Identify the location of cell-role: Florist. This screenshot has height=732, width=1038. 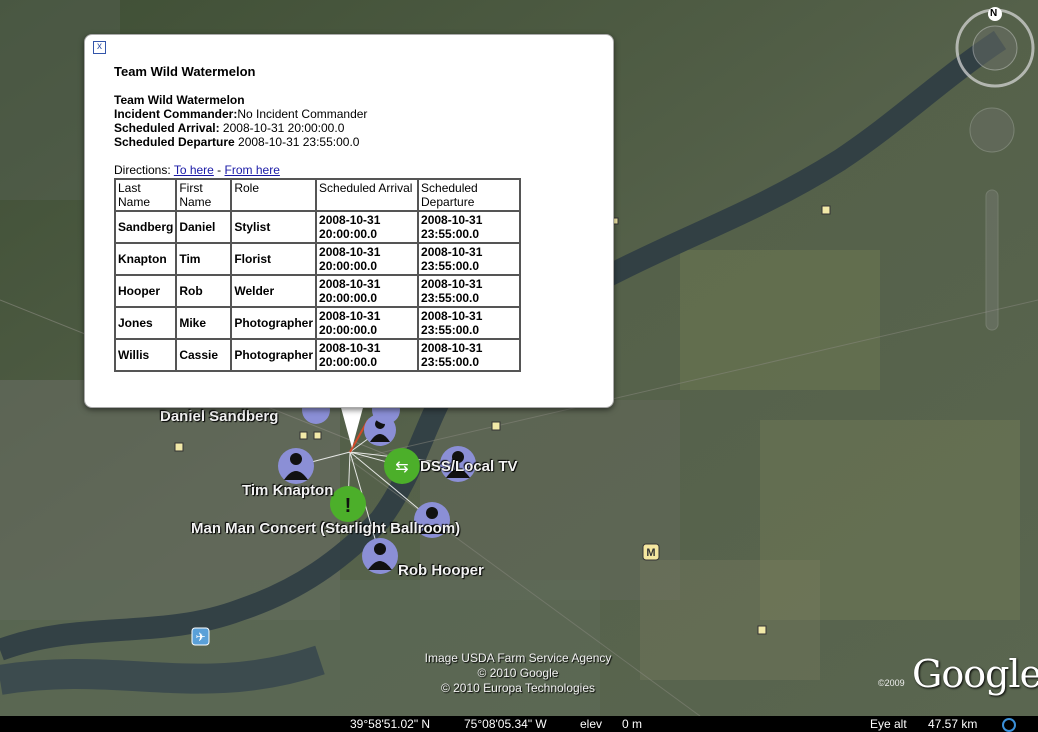
(274, 259).